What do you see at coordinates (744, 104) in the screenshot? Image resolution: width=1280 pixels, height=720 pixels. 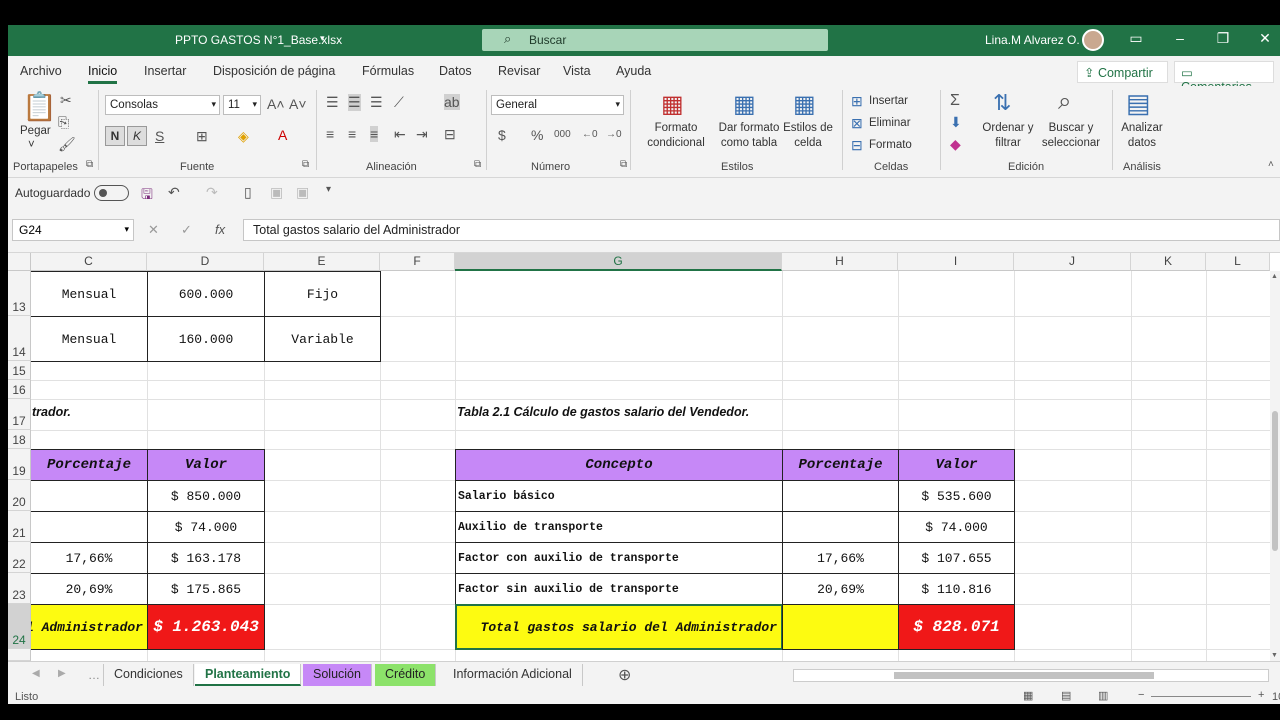 I see `format-table-icon: ▦` at bounding box center [744, 104].